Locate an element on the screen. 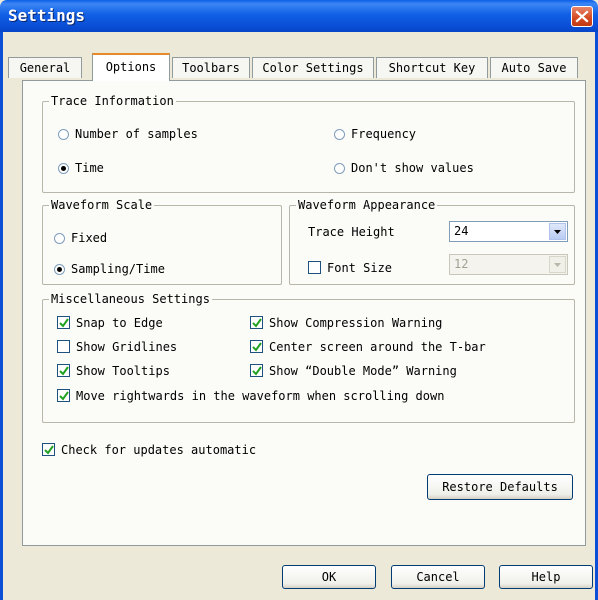 This screenshot has width=598, height=600. tab-auto-save: Auto Save is located at coordinates (534, 67).